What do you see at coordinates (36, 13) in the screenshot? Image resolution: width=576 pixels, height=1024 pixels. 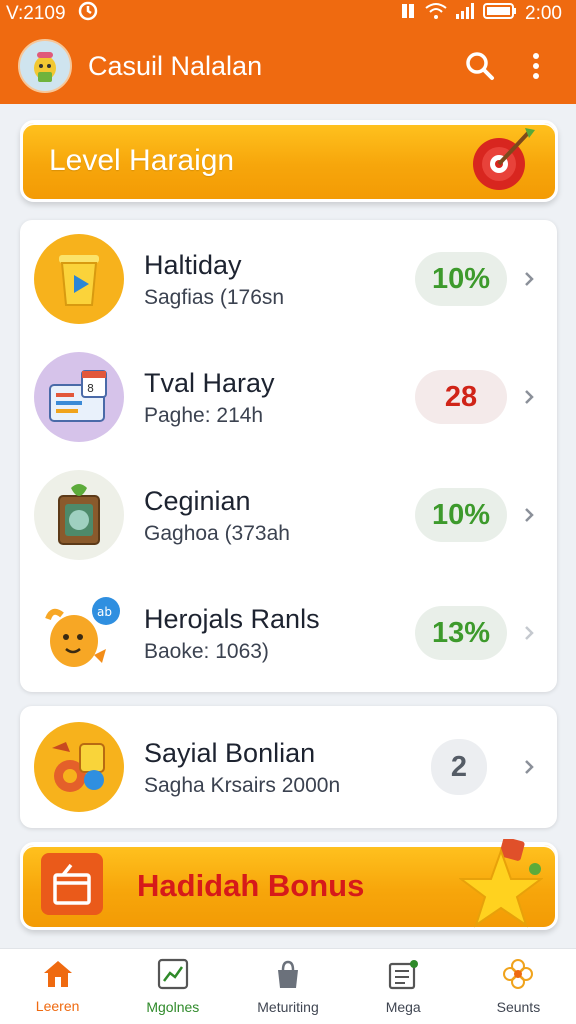 I see `status-version: V:2109` at bounding box center [36, 13].